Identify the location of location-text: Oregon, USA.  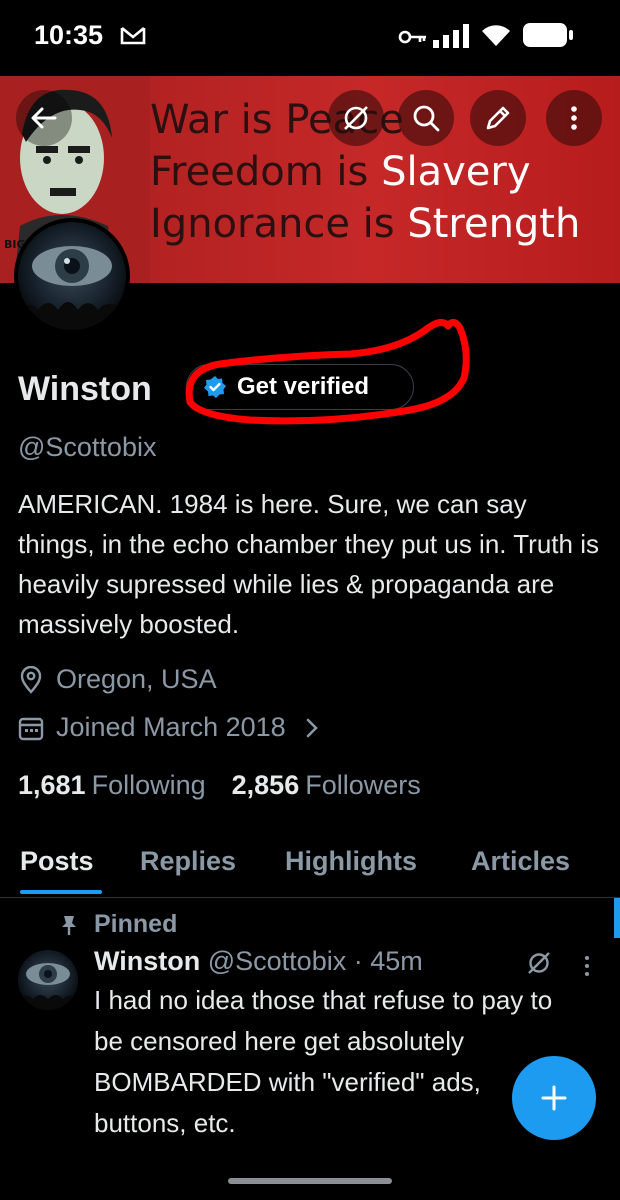
(136, 679).